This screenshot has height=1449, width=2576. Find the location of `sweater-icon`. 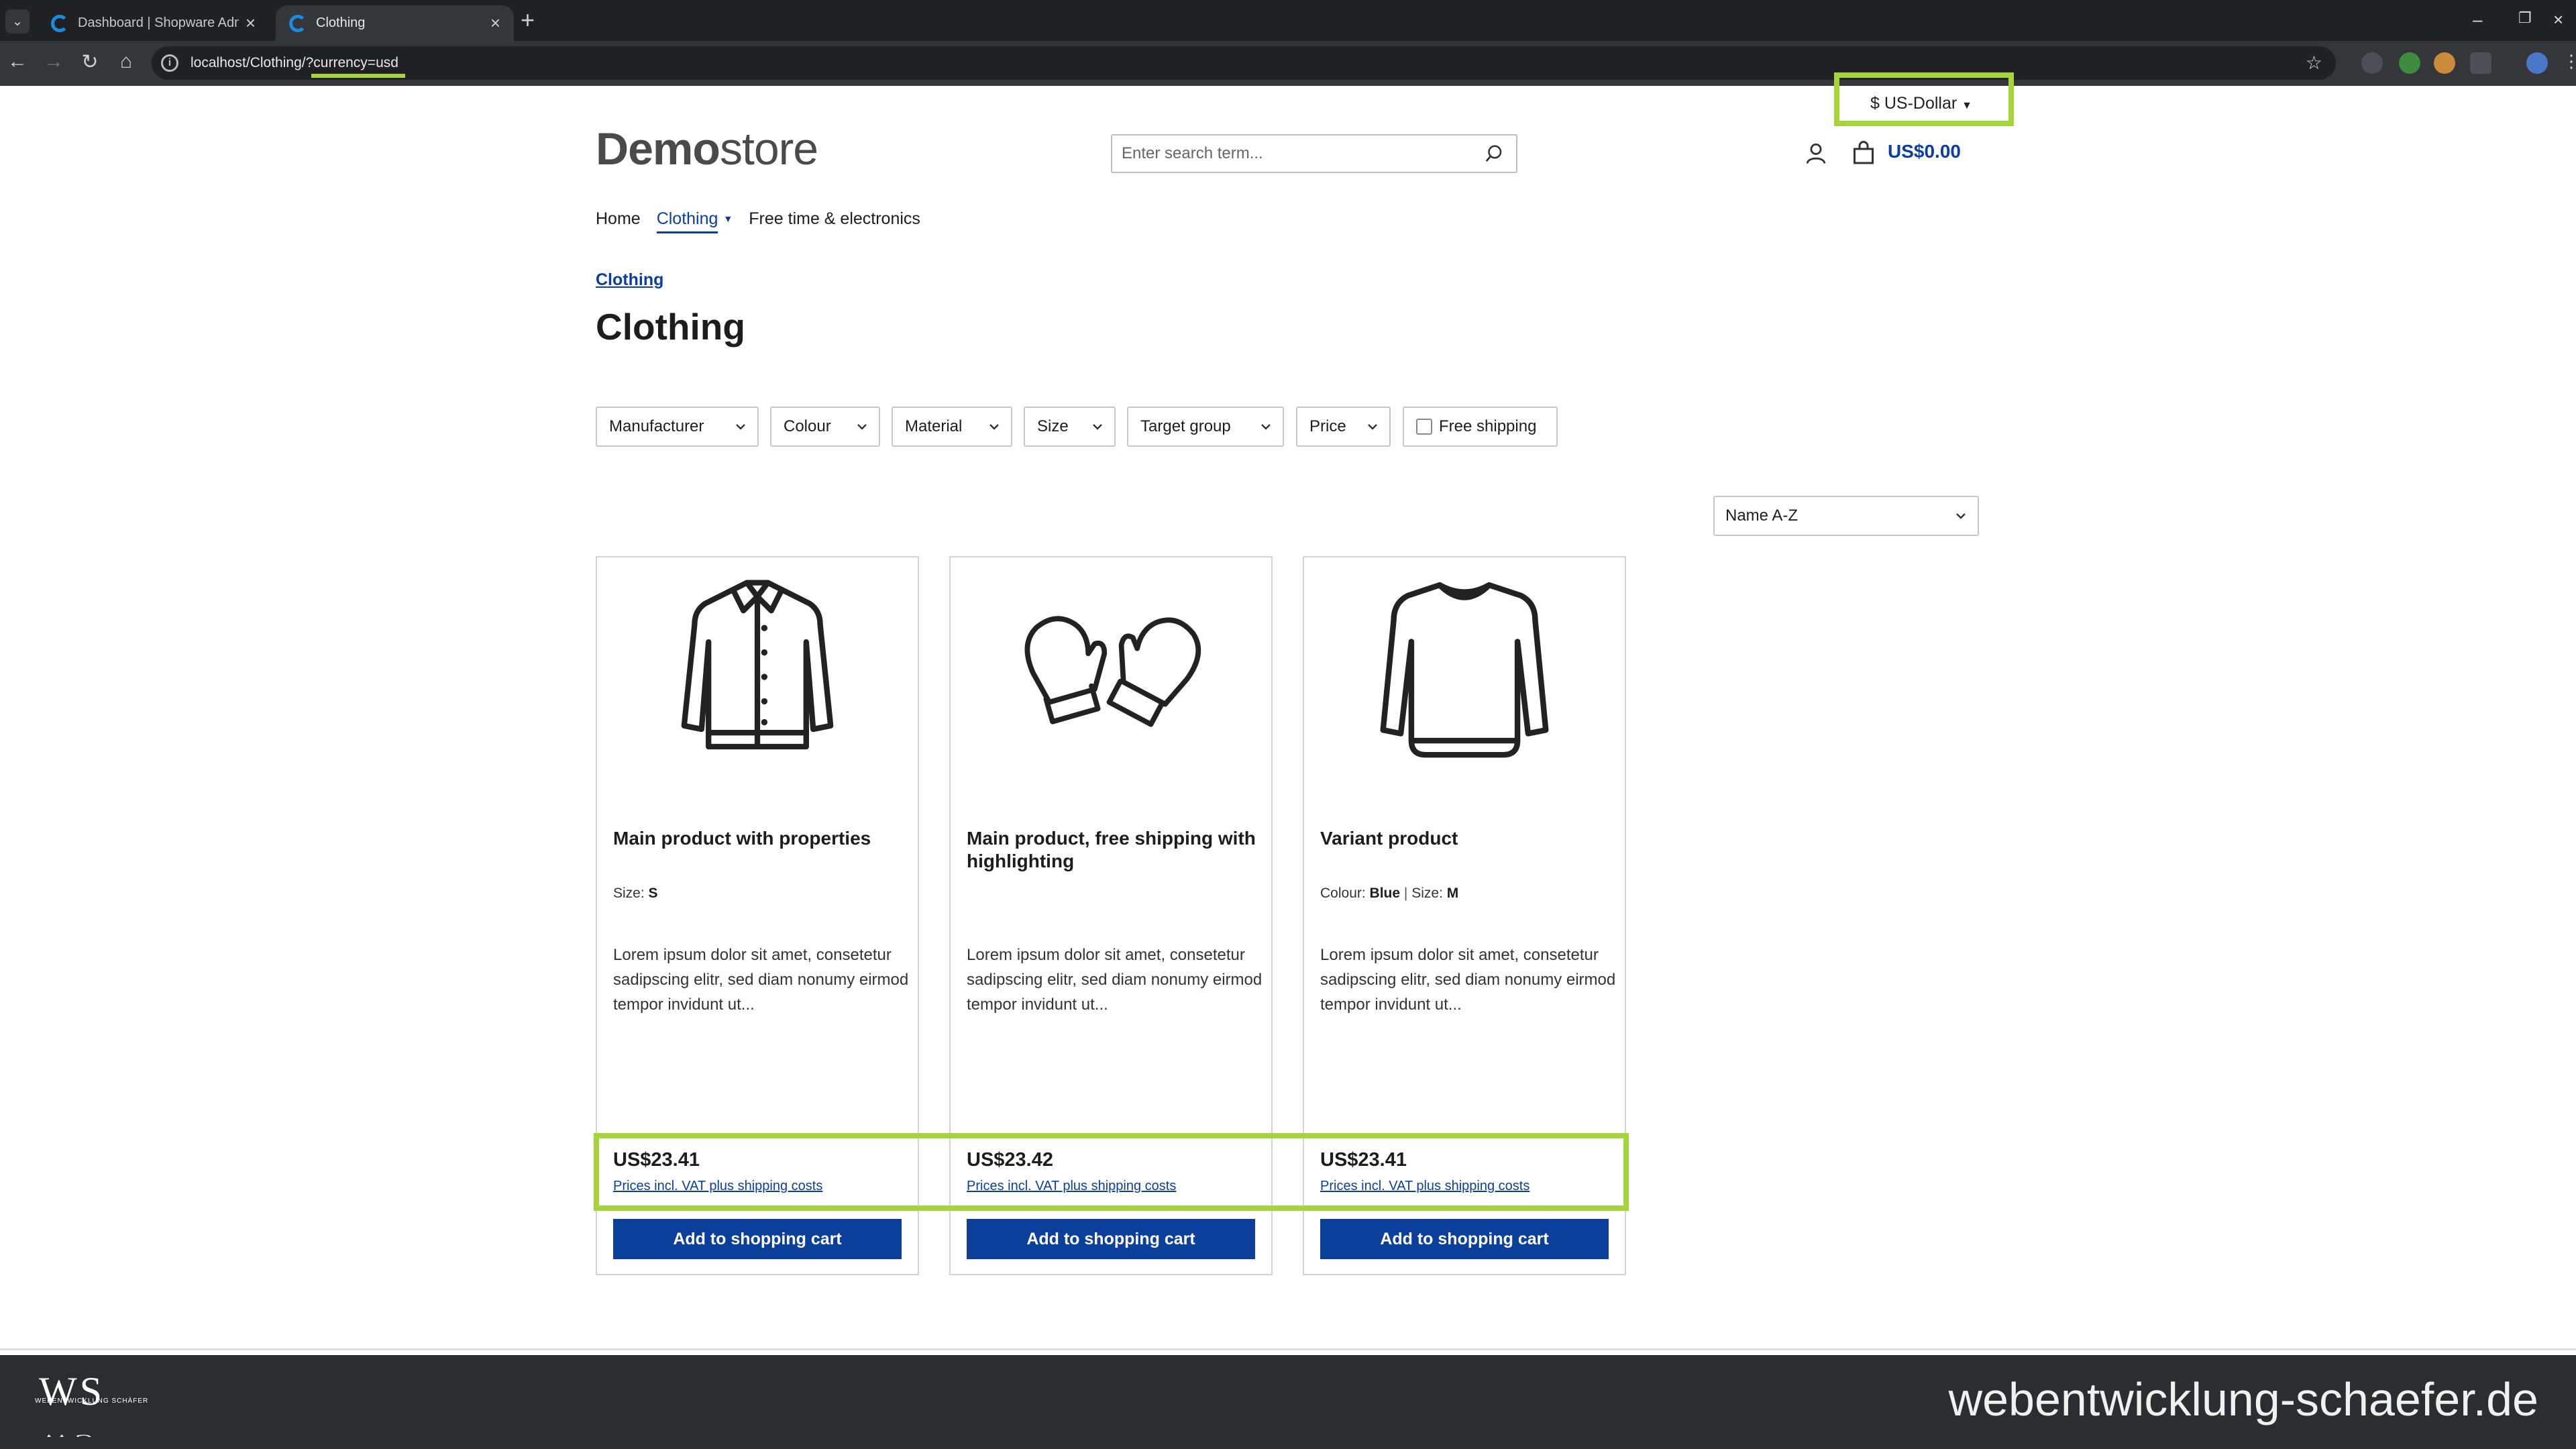

sweater-icon is located at coordinates (1464, 670).